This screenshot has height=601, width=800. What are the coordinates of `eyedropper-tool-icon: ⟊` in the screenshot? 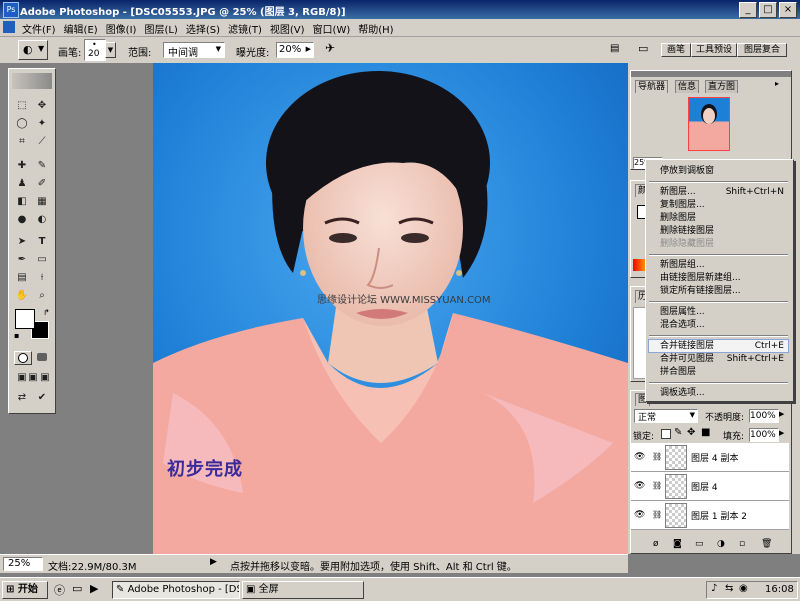 It's located at (42, 278).